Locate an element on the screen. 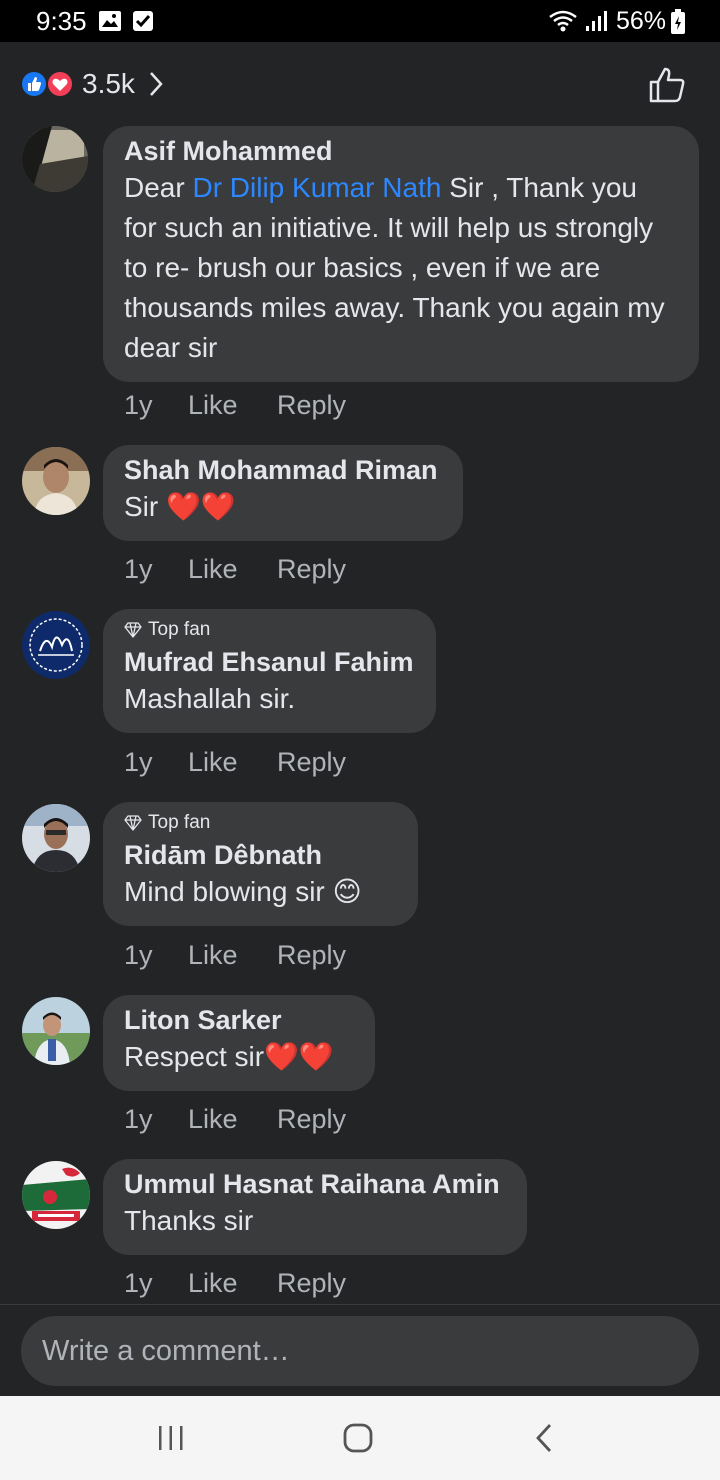  comment-bubble: Top fan Ridām Dêbnath Mind blowing sir 😊 is located at coordinates (260, 864).